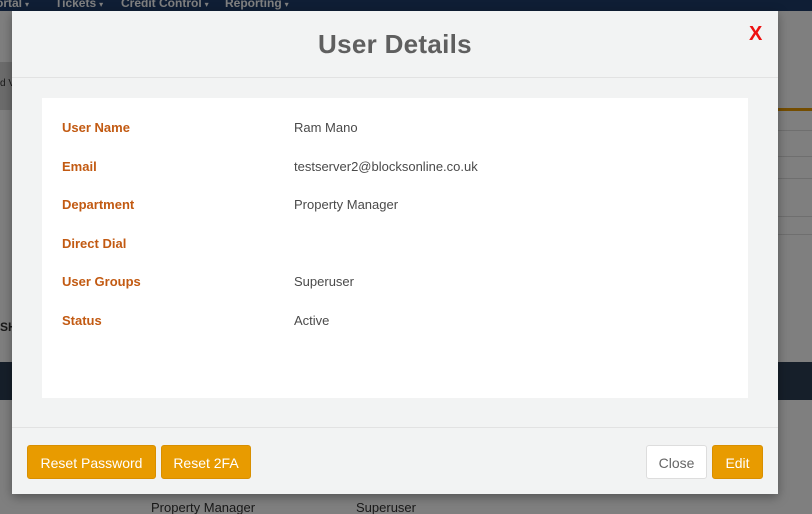 This screenshot has height=514, width=812. What do you see at coordinates (82, 320) in the screenshot?
I see `detail-label: Status` at bounding box center [82, 320].